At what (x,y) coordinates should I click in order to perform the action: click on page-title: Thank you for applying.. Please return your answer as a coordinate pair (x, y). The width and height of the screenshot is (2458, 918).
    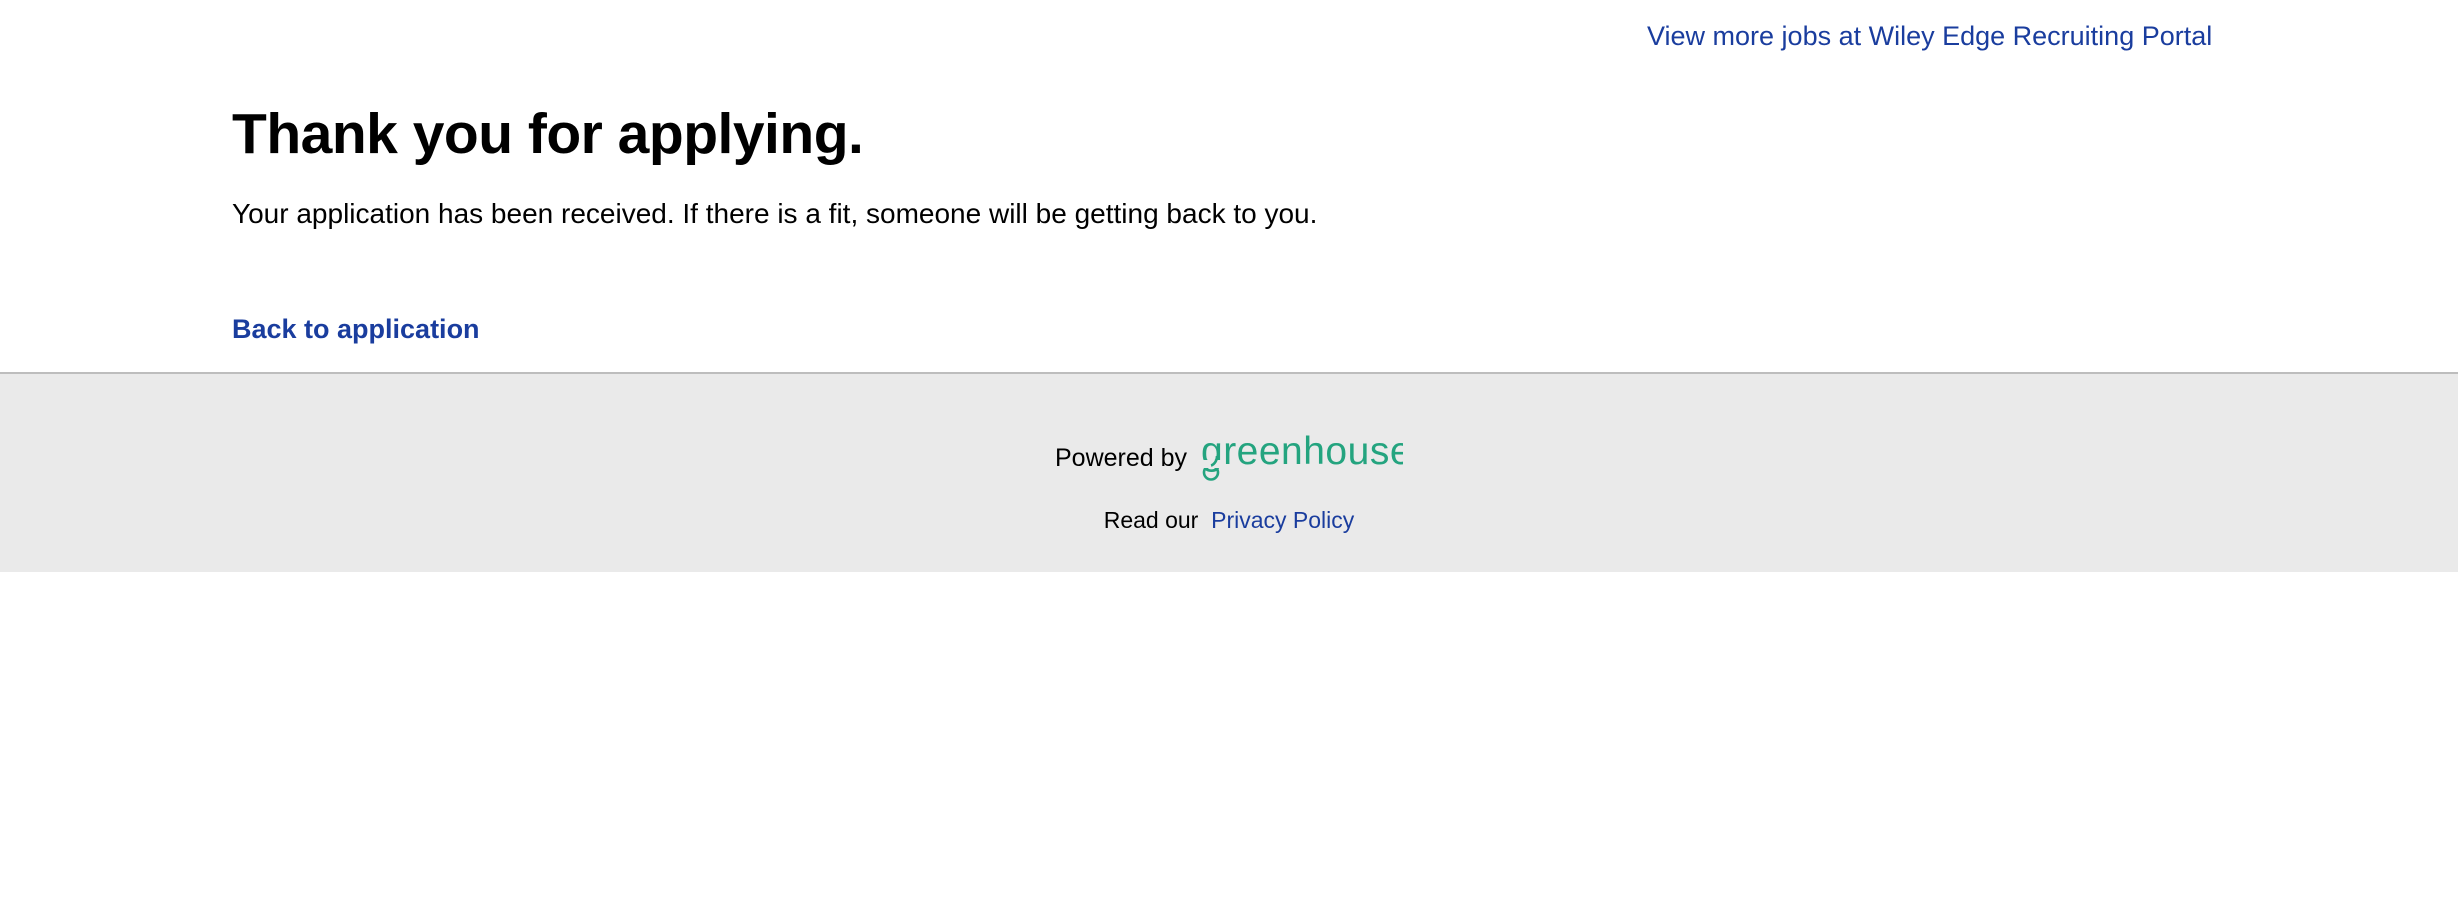
    Looking at the image, I should click on (548, 134).